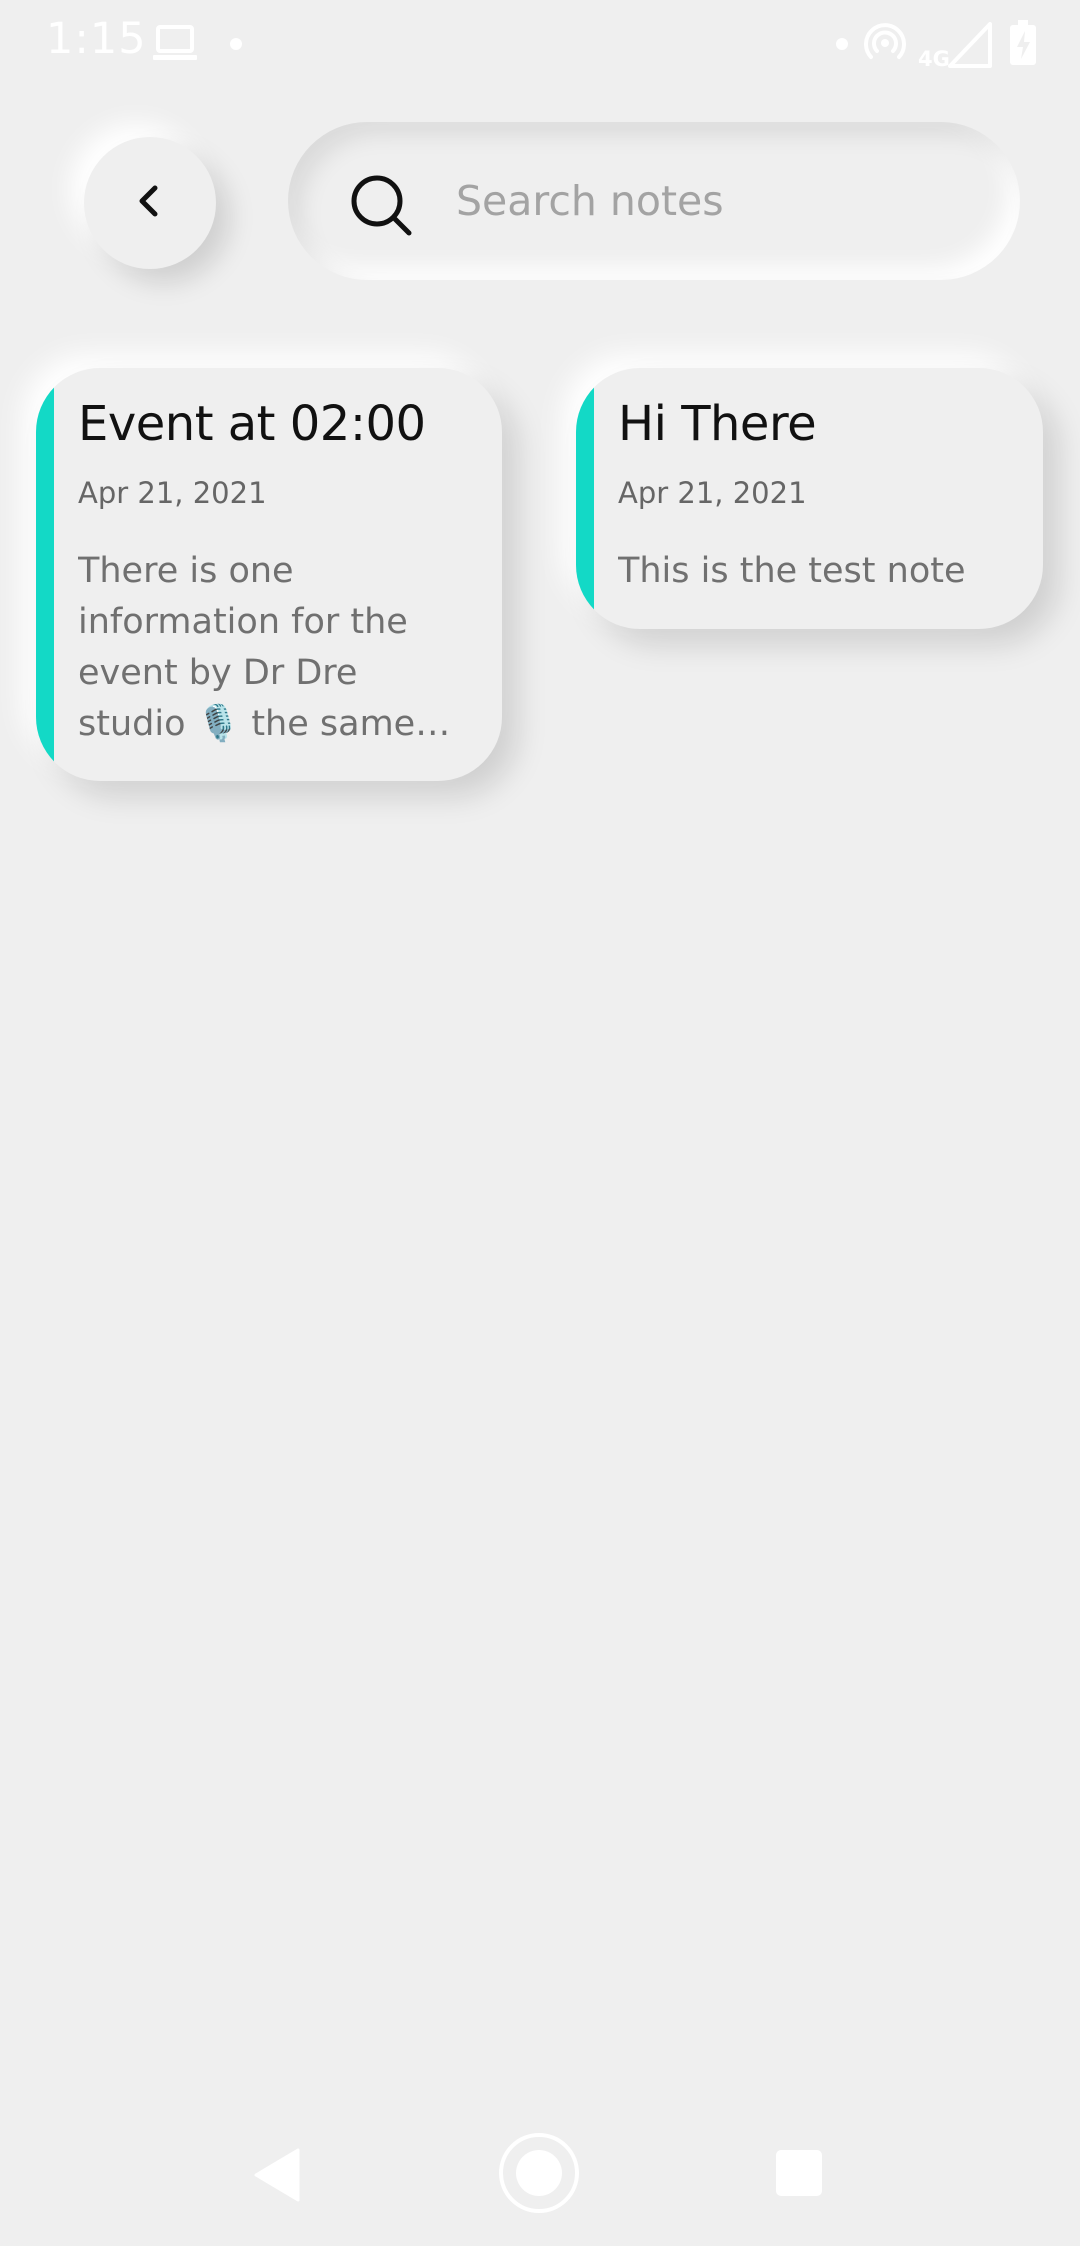 This screenshot has height=2246, width=1080. What do you see at coordinates (934, 57) in the screenshot?
I see `network-type-label: 4G` at bounding box center [934, 57].